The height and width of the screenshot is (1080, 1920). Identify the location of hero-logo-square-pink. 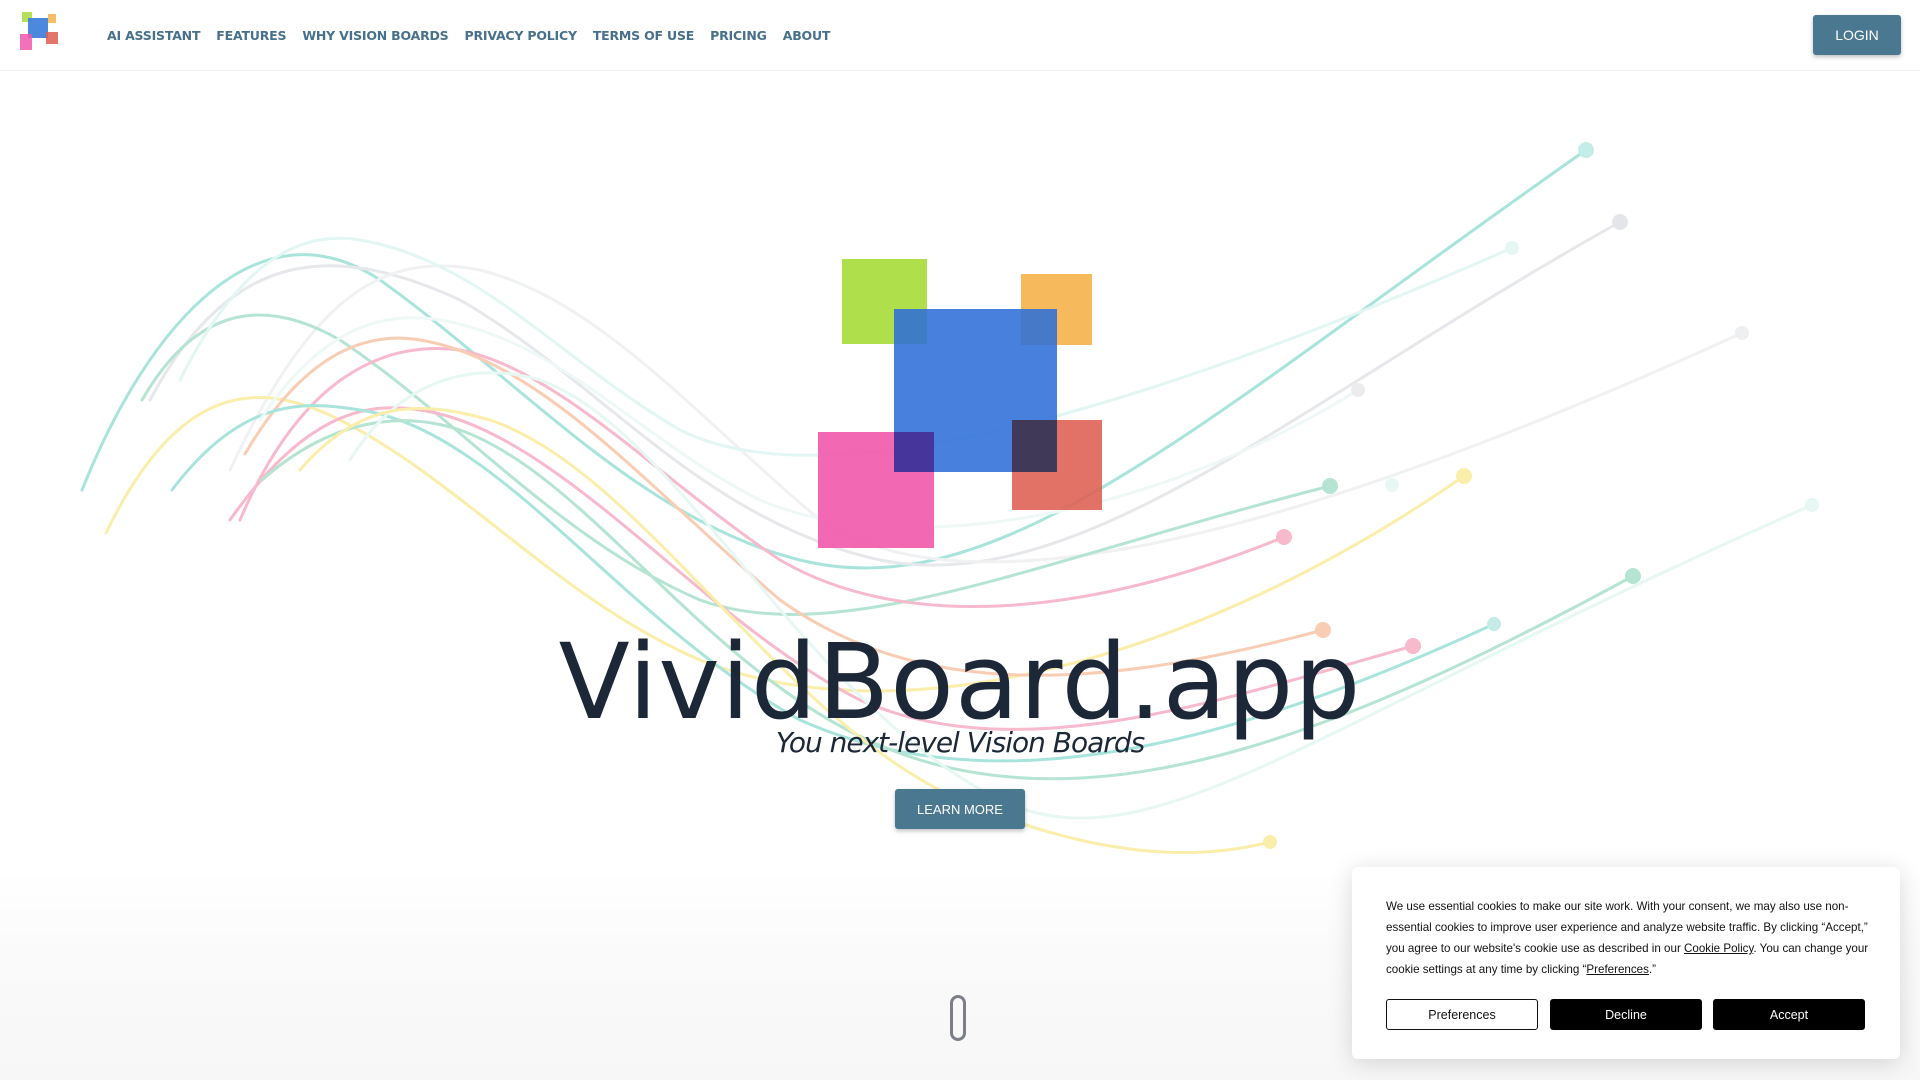
(876, 490).